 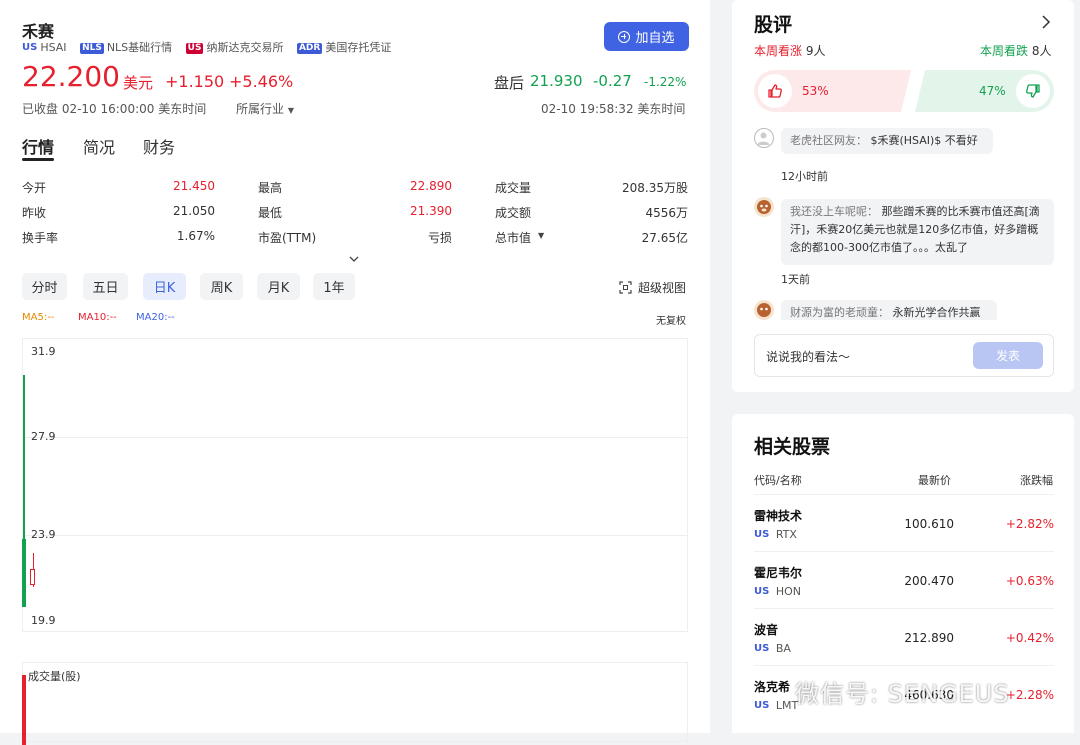 I want to click on comment-author: 财源为富的老顽童：, so click(x=839, y=312).